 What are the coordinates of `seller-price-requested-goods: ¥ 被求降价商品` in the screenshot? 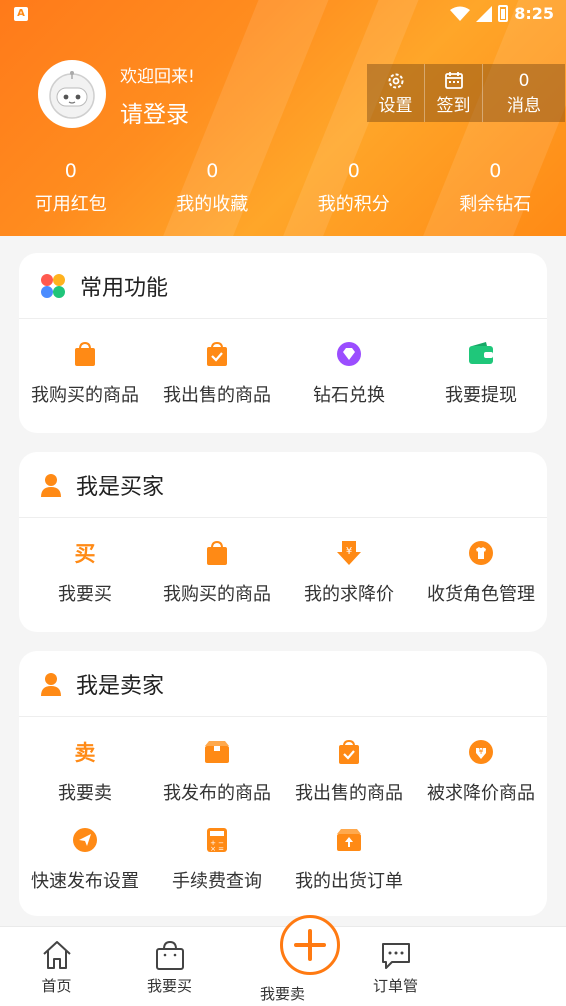 It's located at (481, 771).